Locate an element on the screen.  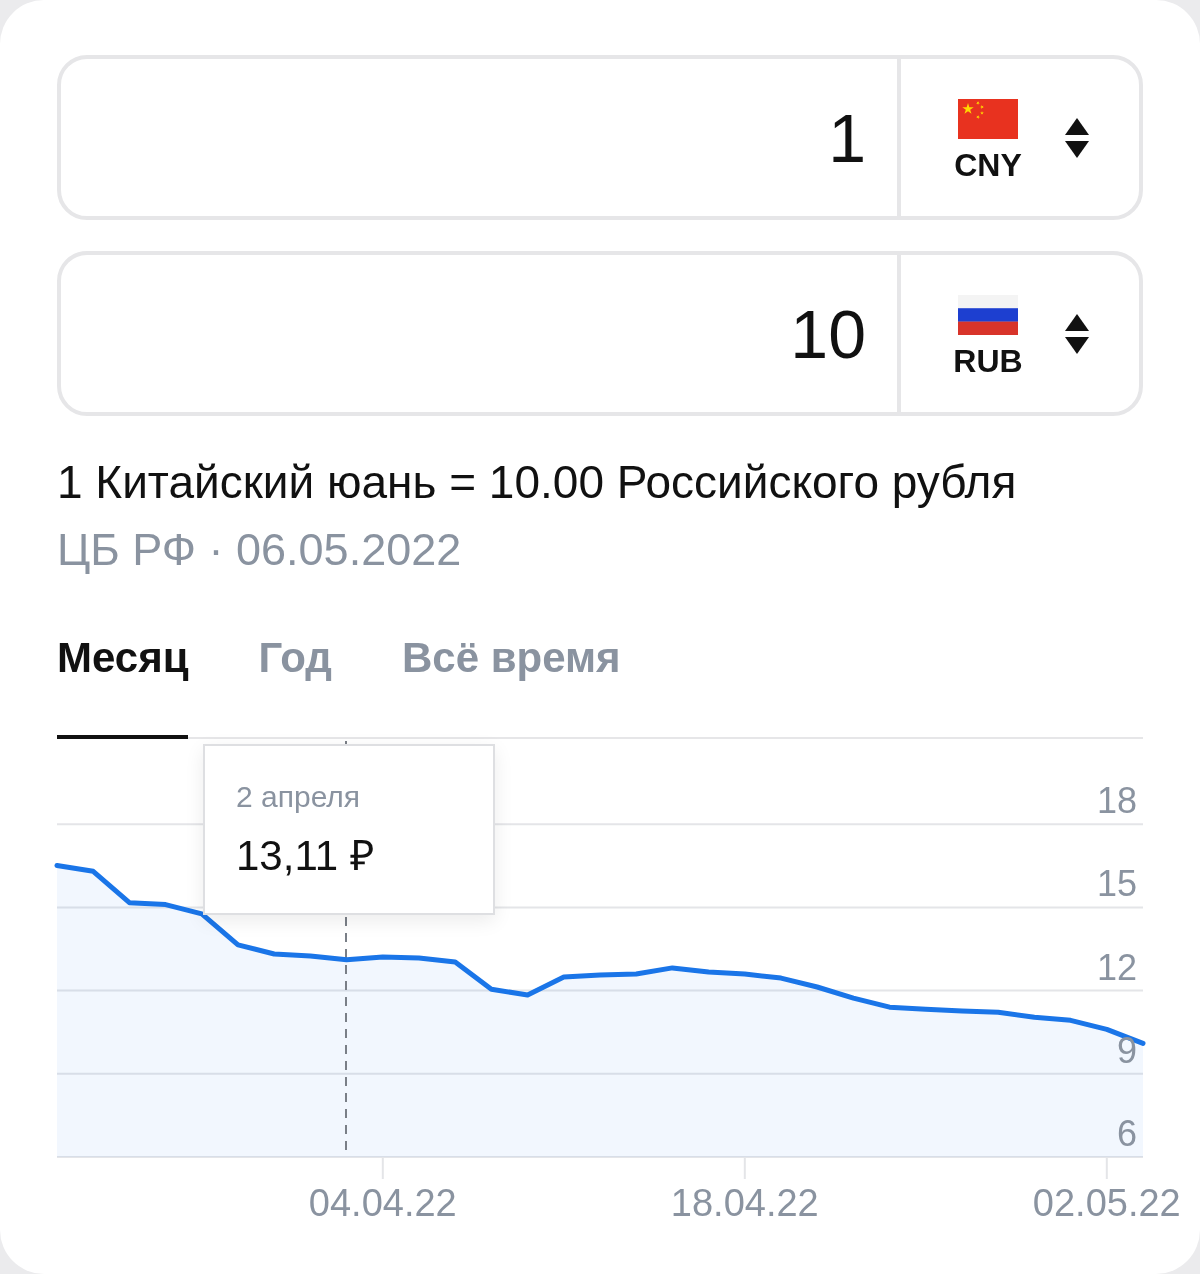
tooltip-date: 2 апреля is located at coordinates (299, 797).